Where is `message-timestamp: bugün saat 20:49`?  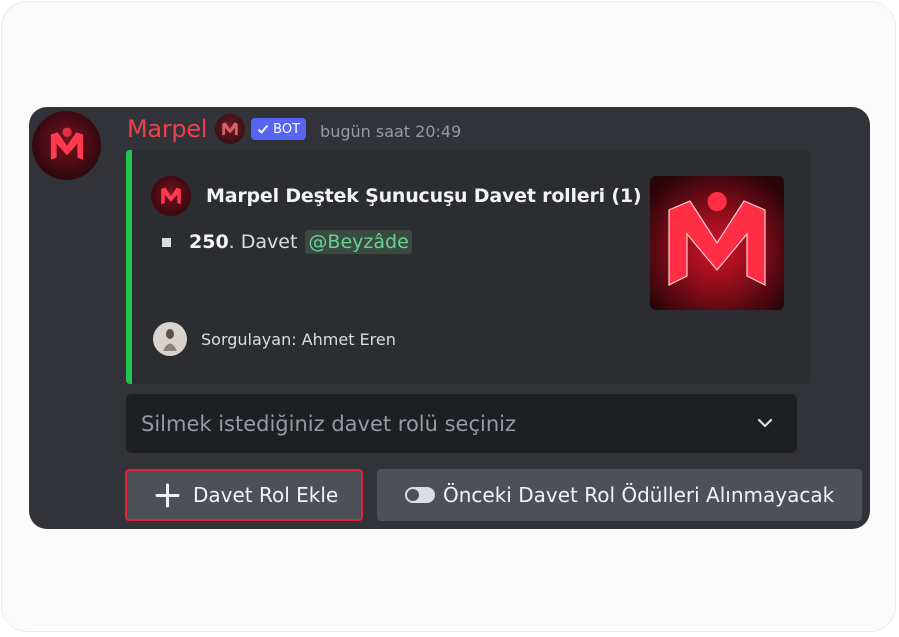
message-timestamp: bugün saat 20:49 is located at coordinates (391, 131).